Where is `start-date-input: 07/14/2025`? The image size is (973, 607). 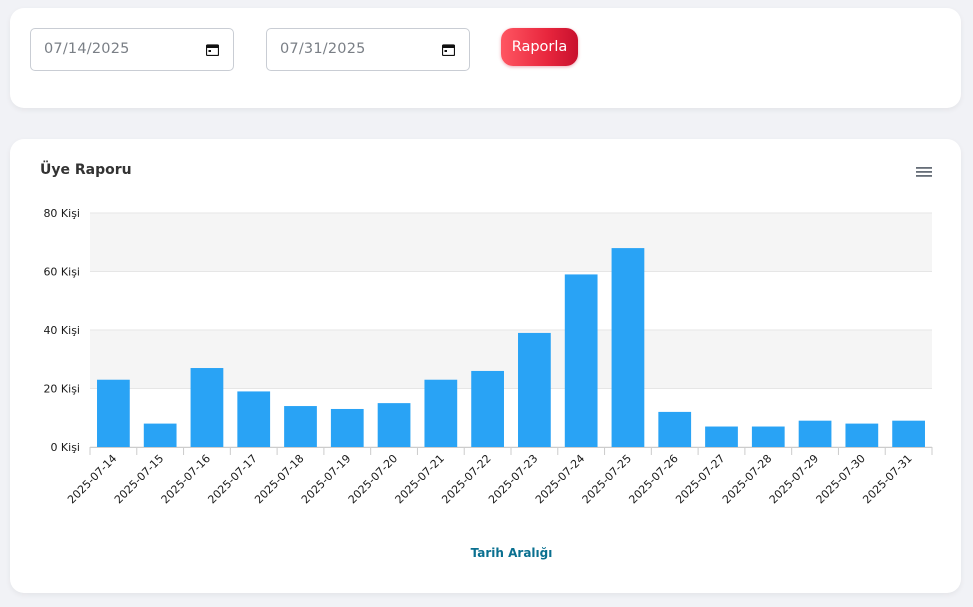
start-date-input: 07/14/2025 is located at coordinates (132, 49).